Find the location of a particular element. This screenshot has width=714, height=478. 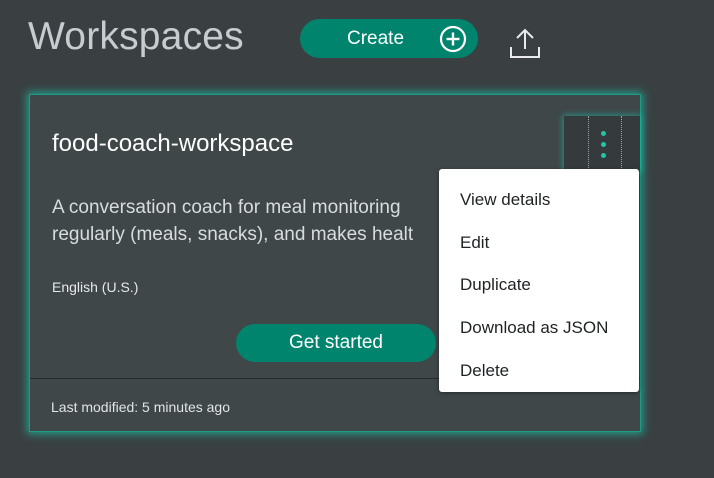

create-workspace-button: Create is located at coordinates (389, 38).